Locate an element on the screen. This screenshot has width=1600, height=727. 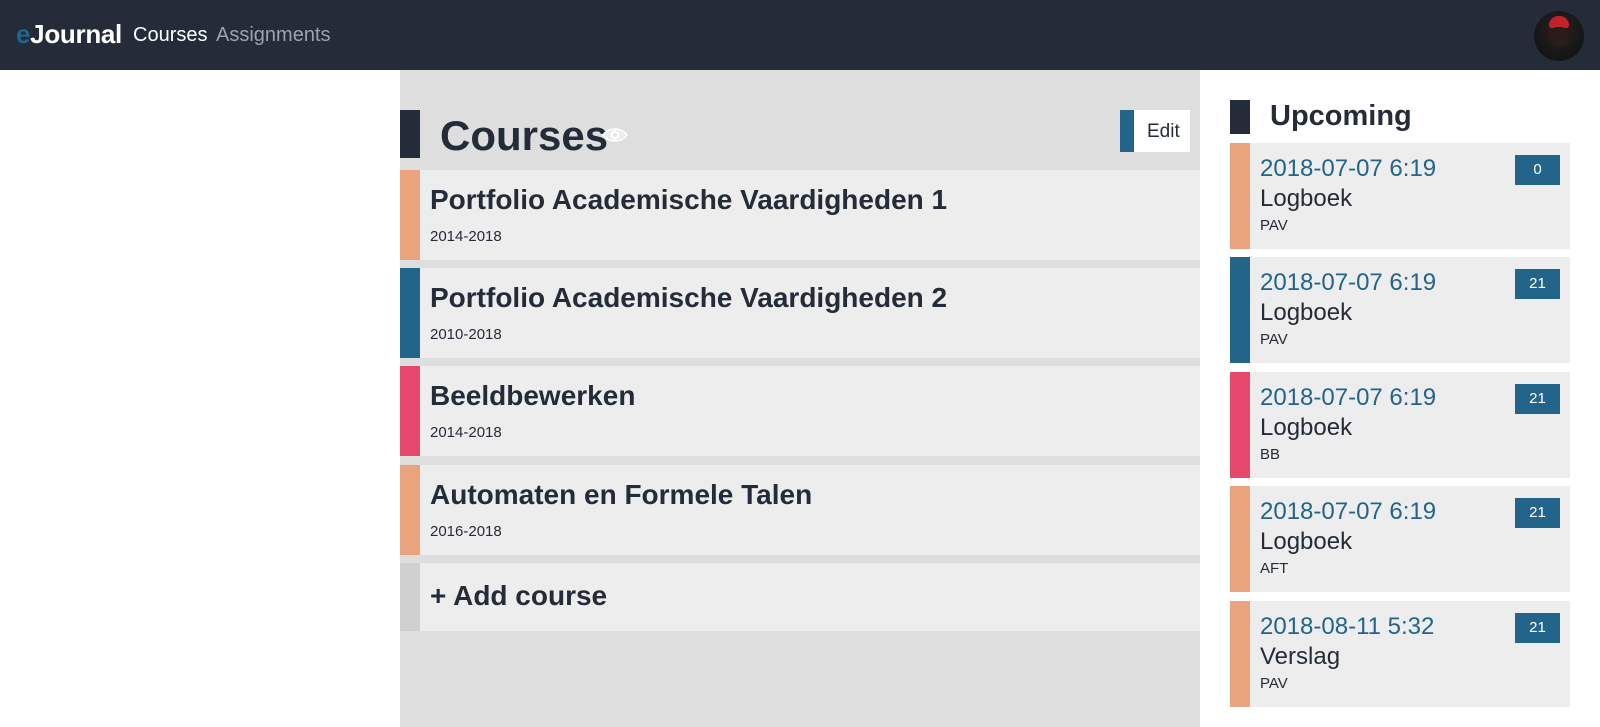
course-years: 2016-2018 is located at coordinates (466, 531).